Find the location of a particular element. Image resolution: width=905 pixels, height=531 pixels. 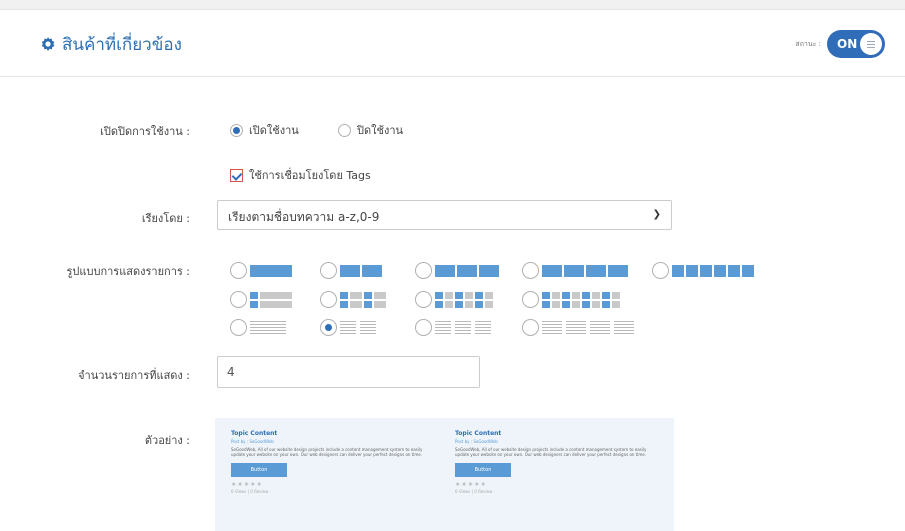

sort-select: เรียงตามชื่อบทความ a-z,0-9 ❯ is located at coordinates (444, 215).